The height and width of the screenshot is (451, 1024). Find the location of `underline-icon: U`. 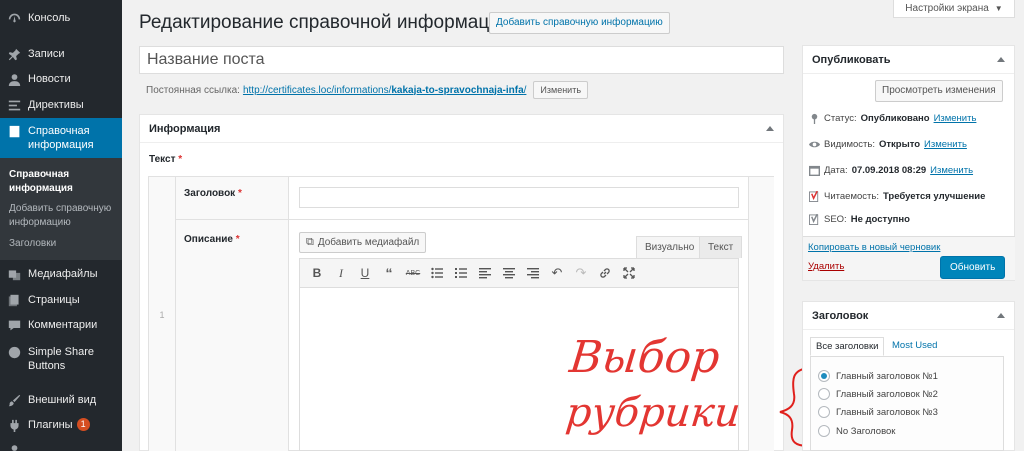

underline-icon: U is located at coordinates (365, 273).